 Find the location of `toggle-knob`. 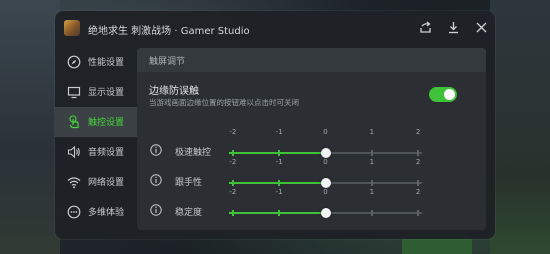

toggle-knob is located at coordinates (449, 94).